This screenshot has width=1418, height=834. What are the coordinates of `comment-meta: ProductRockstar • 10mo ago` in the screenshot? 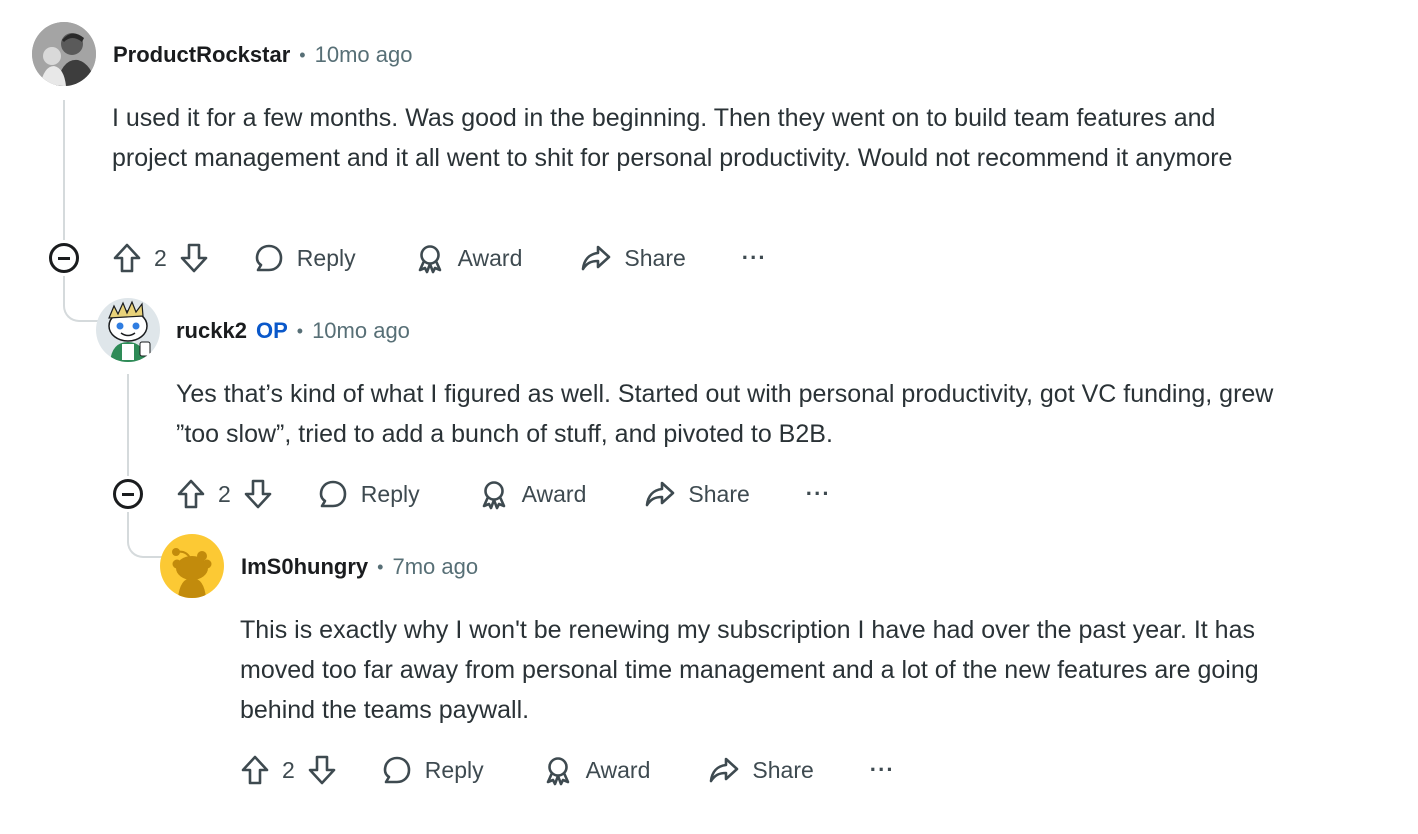 It's located at (262, 55).